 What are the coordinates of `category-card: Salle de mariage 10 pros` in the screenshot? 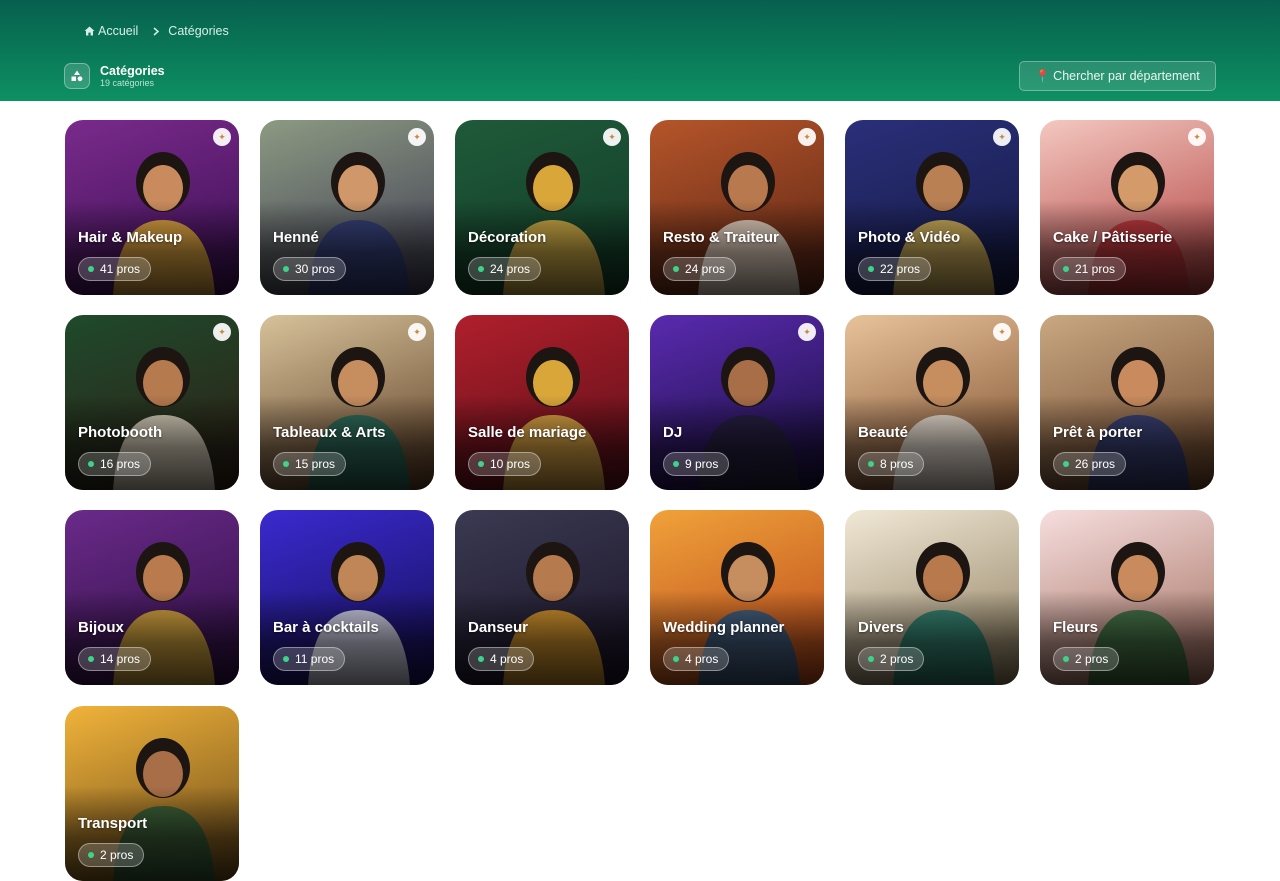 It's located at (542, 402).